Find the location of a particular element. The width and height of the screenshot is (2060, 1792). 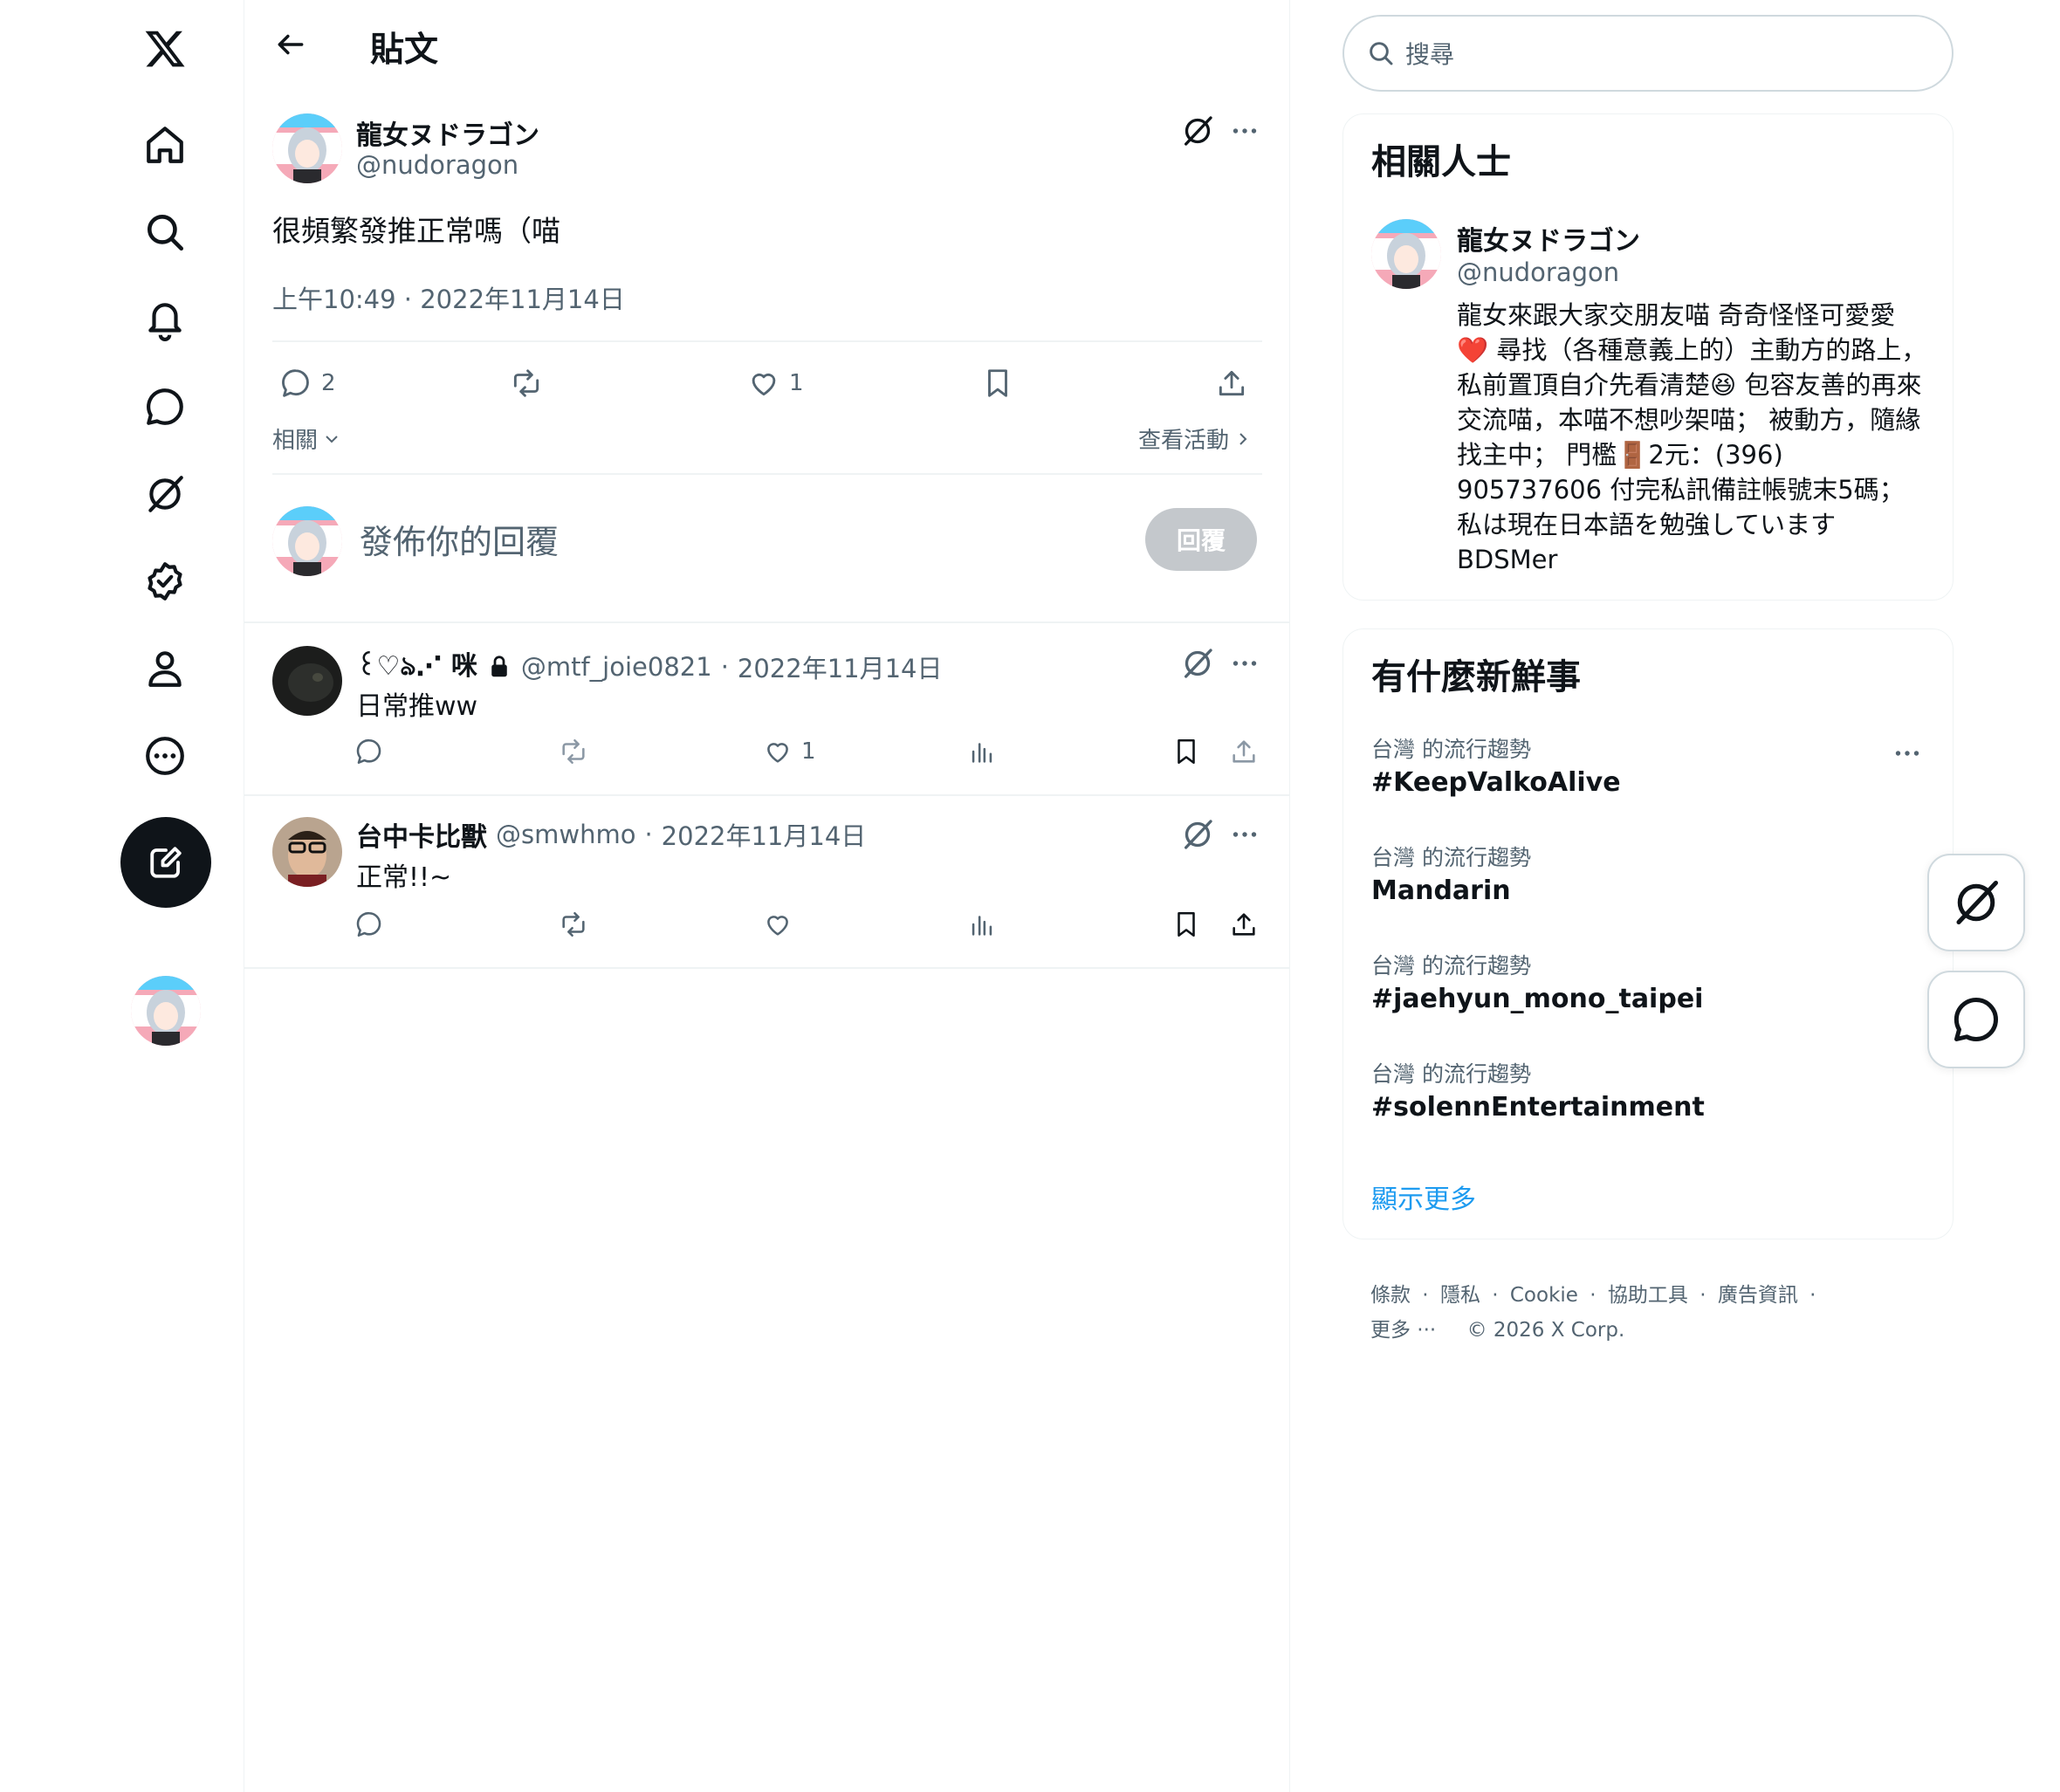

related-user-avatar is located at coordinates (1406, 254).